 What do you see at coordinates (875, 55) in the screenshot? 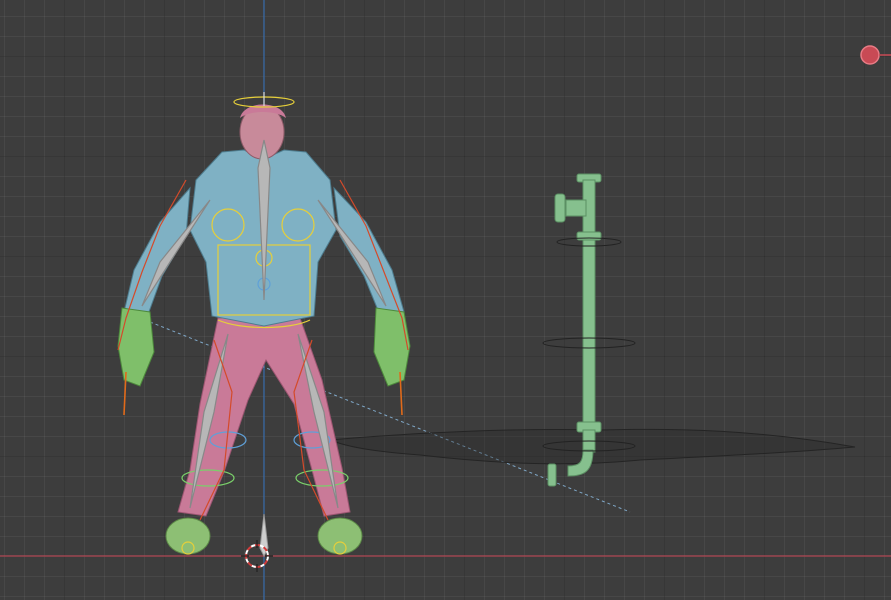
I see `camera-marker-icon` at bounding box center [875, 55].